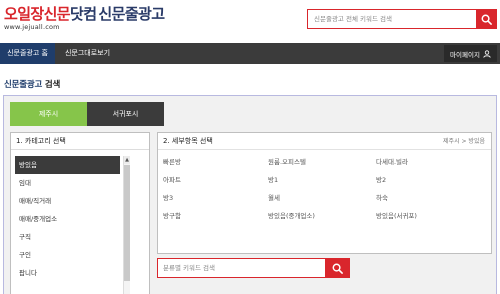 The image size is (500, 294). I want to click on detail-item: 방2, so click(381, 179).